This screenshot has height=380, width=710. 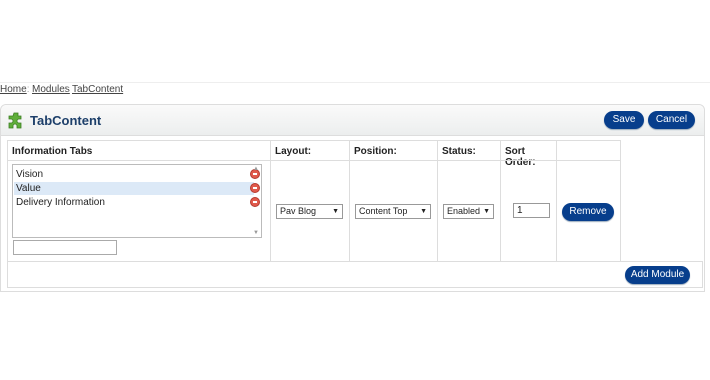 I want to click on cancel-button: Cancel, so click(x=671, y=120).